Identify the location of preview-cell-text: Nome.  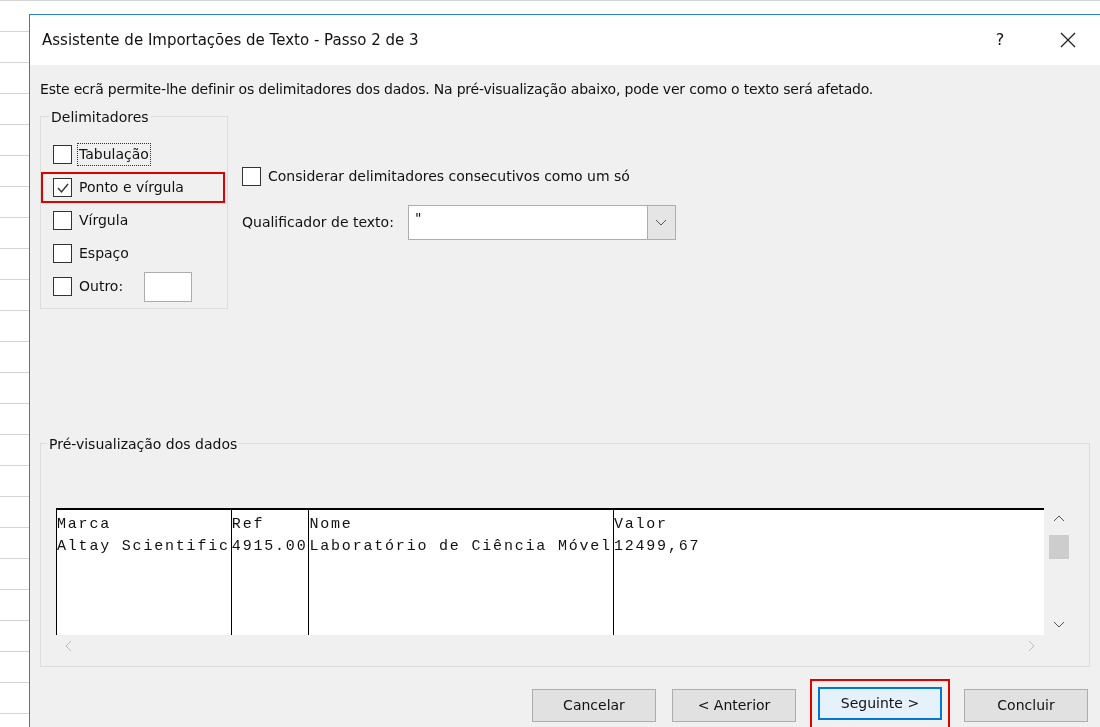
(331, 525).